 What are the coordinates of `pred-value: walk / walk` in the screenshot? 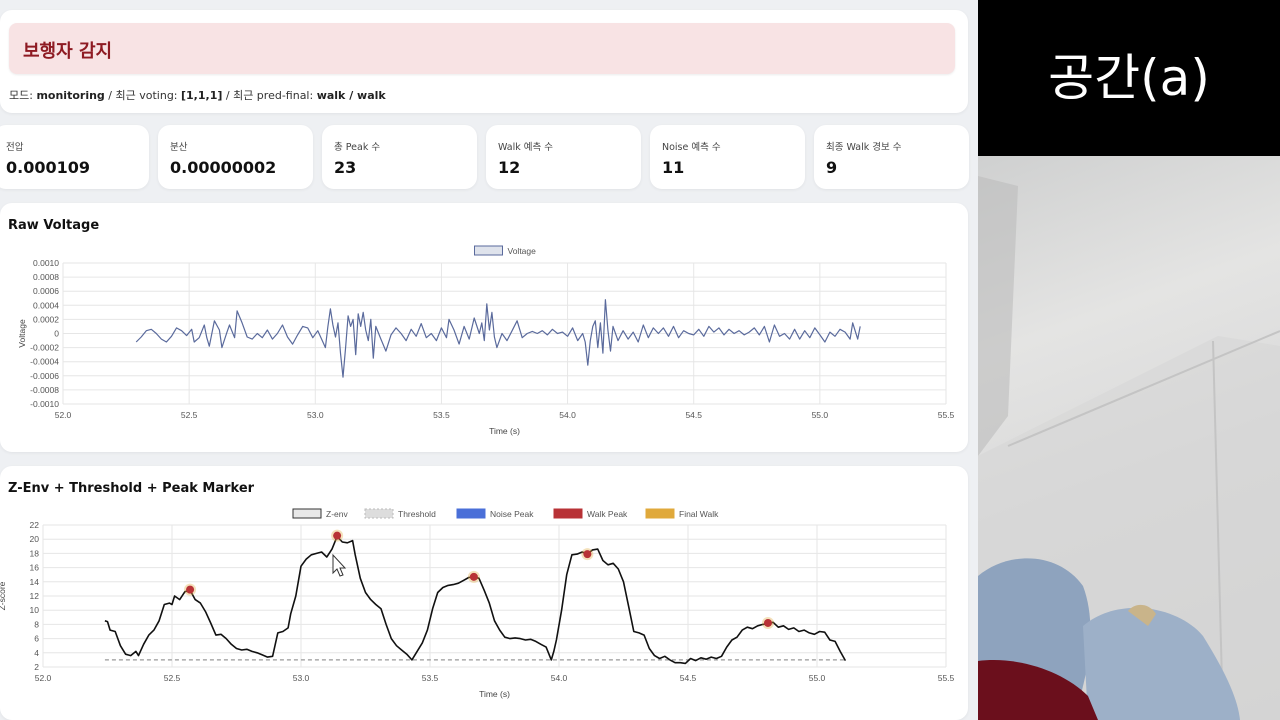 It's located at (351, 95).